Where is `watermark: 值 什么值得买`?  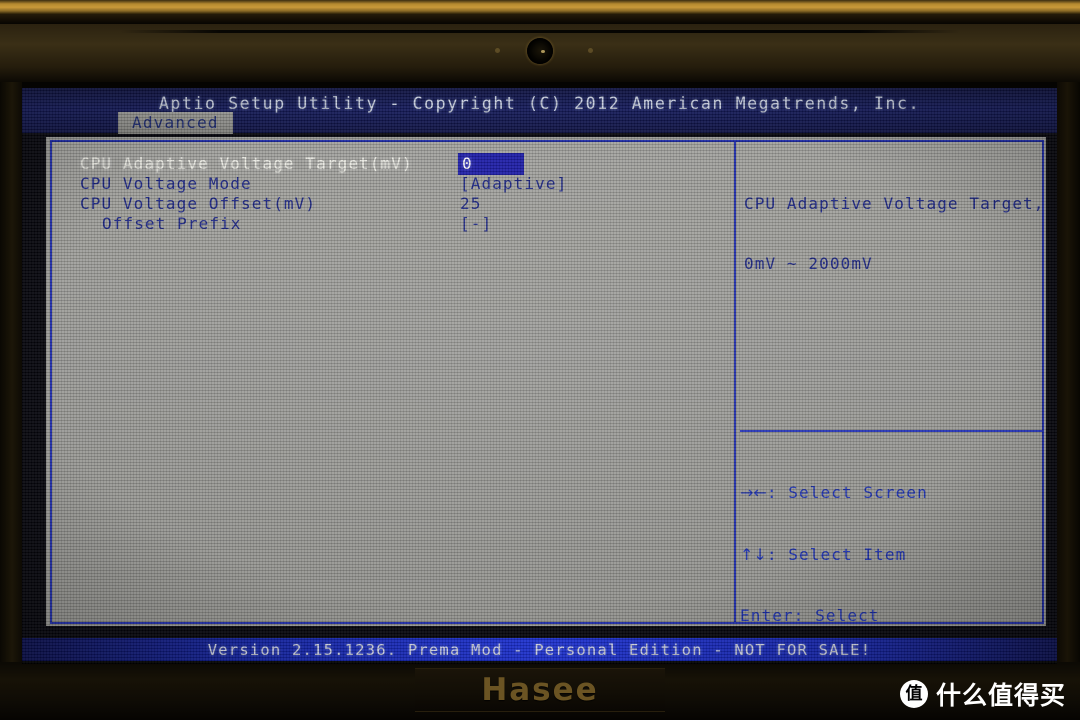 watermark: 值 什么值得买 is located at coordinates (983, 694).